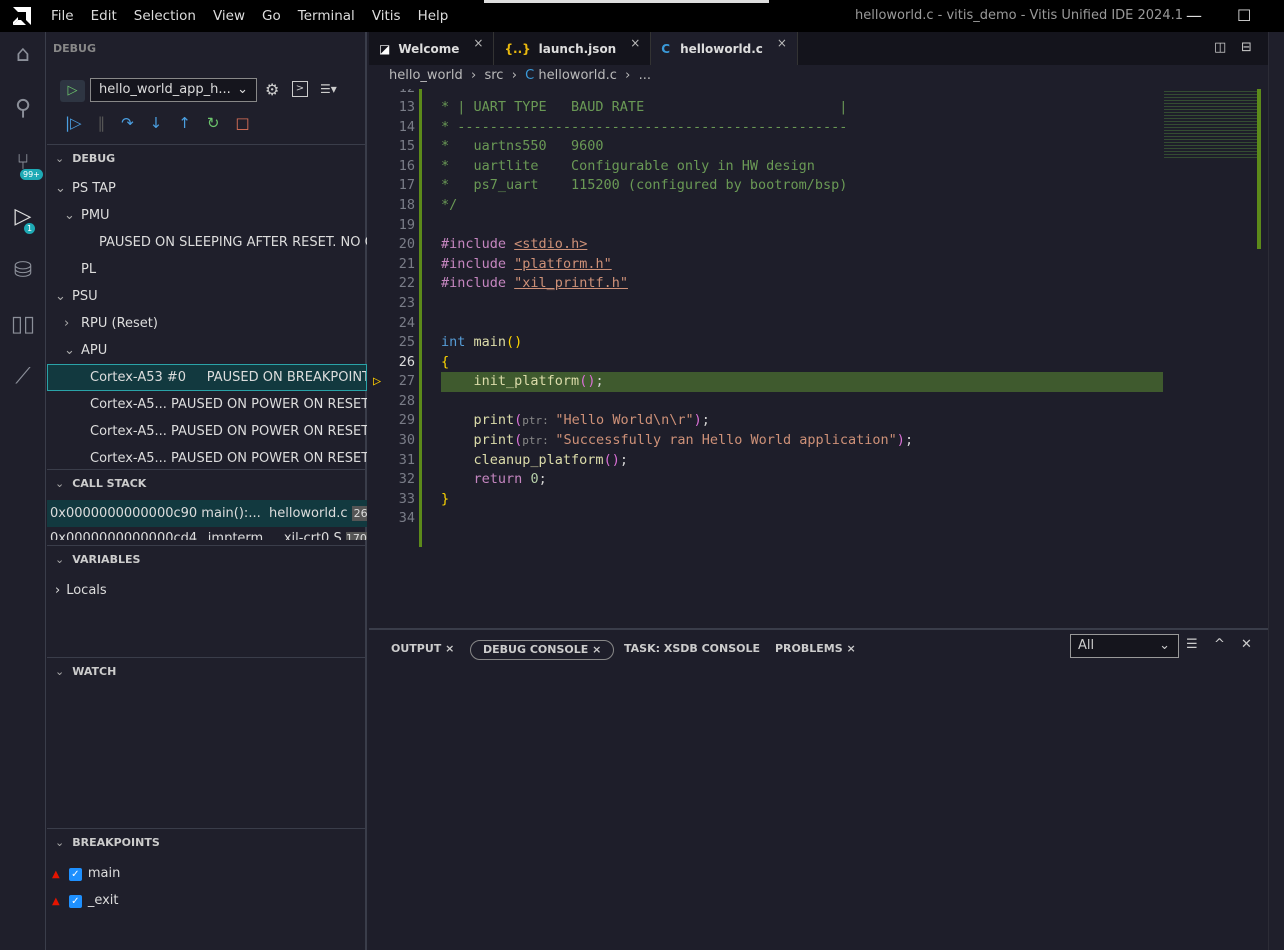 This screenshot has width=1284, height=950. What do you see at coordinates (326, 16) in the screenshot?
I see `menu-terminal: Terminal` at bounding box center [326, 16].